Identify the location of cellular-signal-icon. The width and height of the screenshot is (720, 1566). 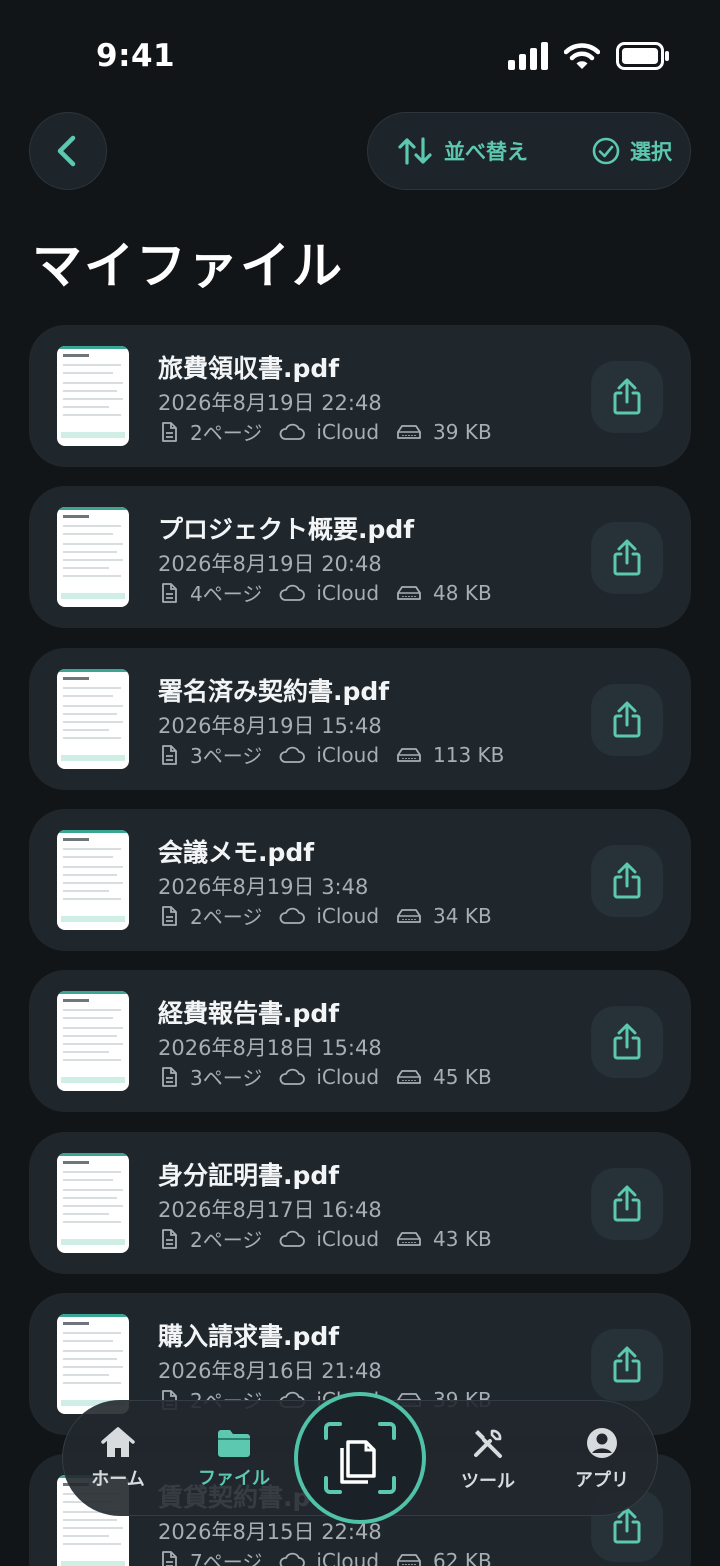
(528, 56).